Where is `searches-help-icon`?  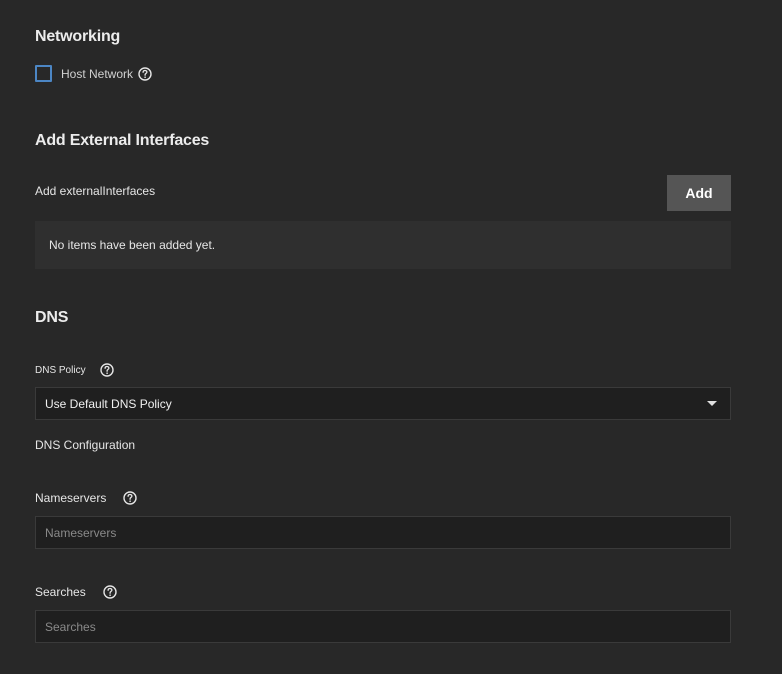
searches-help-icon is located at coordinates (110, 592).